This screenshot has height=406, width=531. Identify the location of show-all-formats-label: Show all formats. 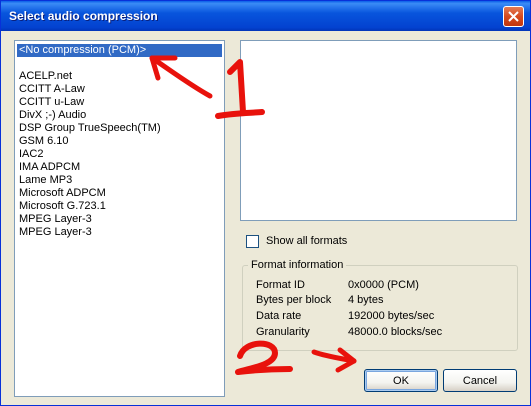
(306, 241).